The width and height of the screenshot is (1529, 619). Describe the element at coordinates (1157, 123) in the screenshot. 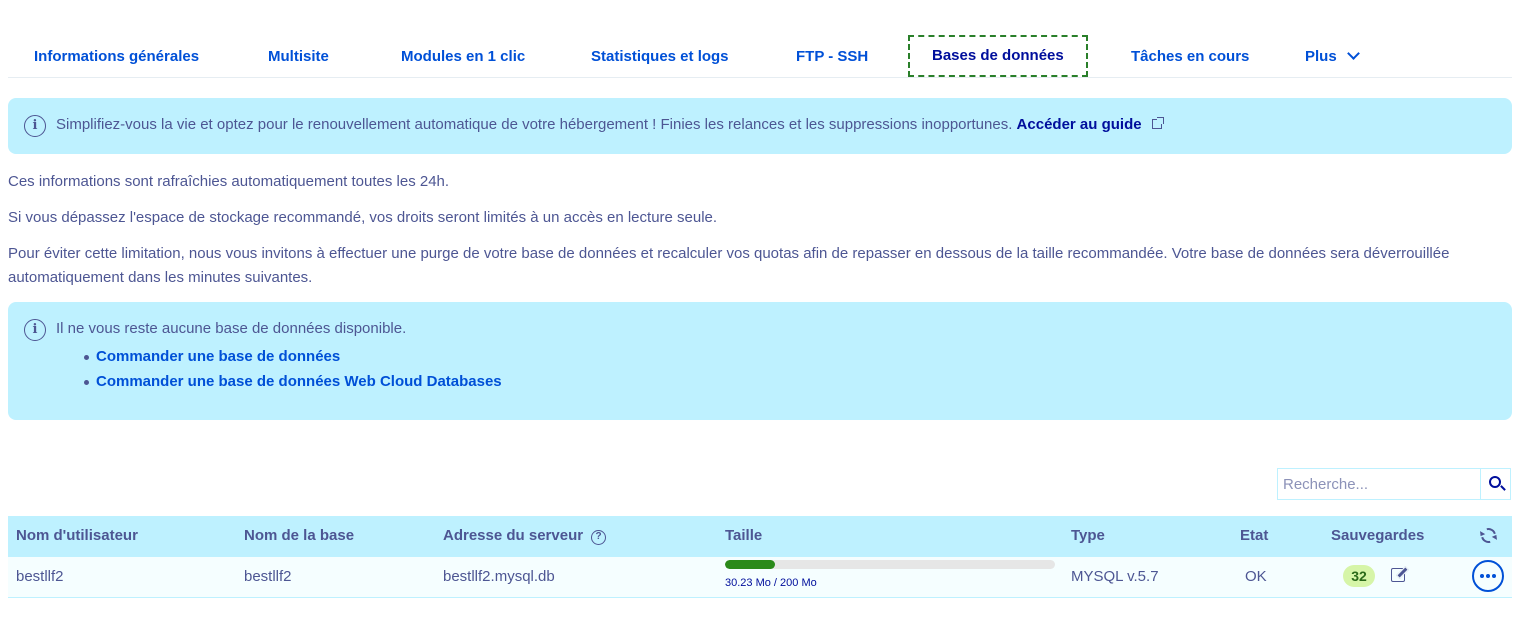

I see `external-link-icon` at that location.